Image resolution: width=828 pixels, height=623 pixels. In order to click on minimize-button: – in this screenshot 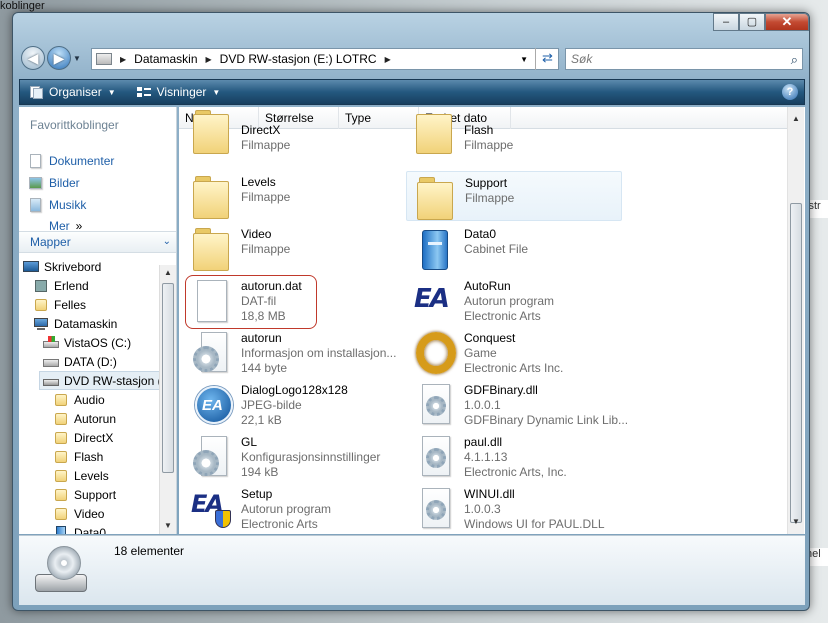, I will do `click(726, 22)`.